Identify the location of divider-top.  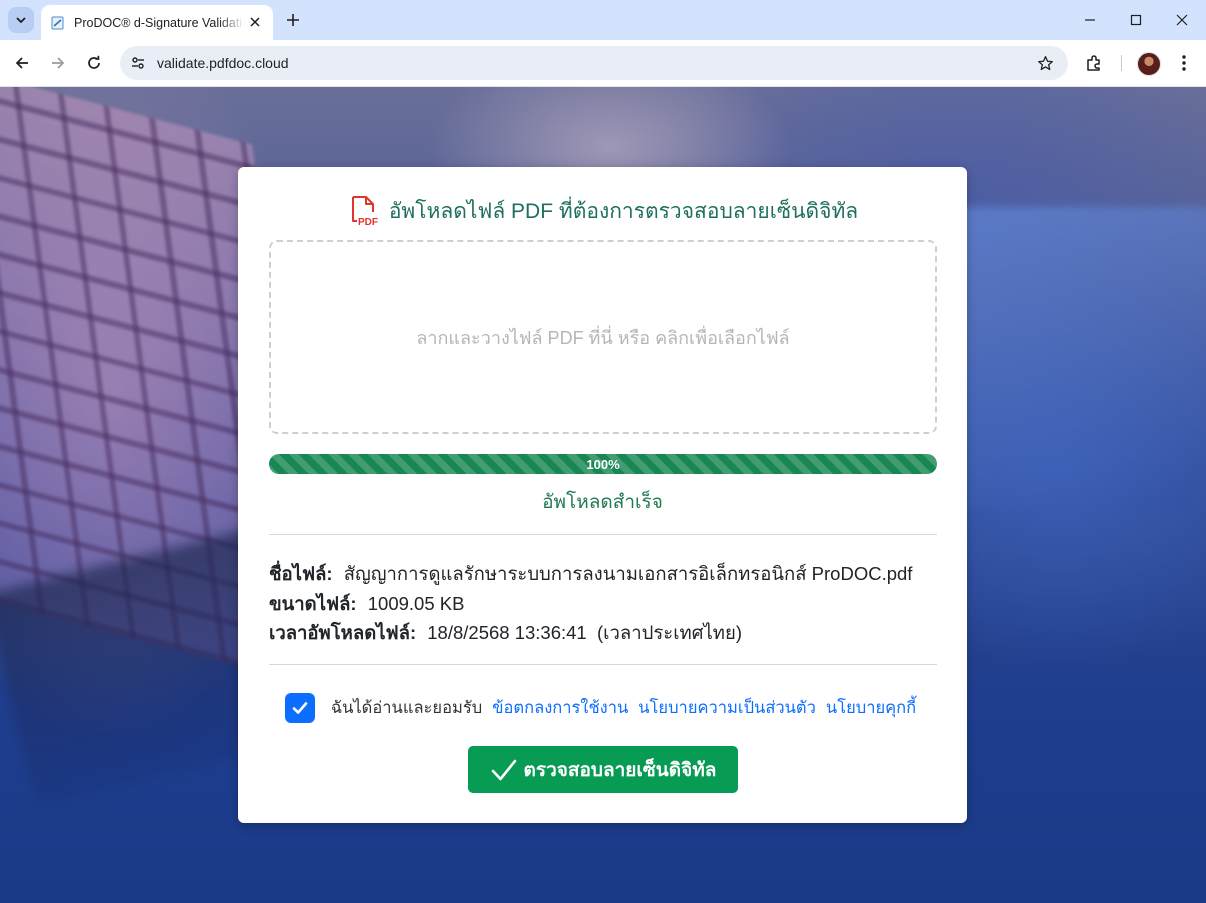
(603, 534).